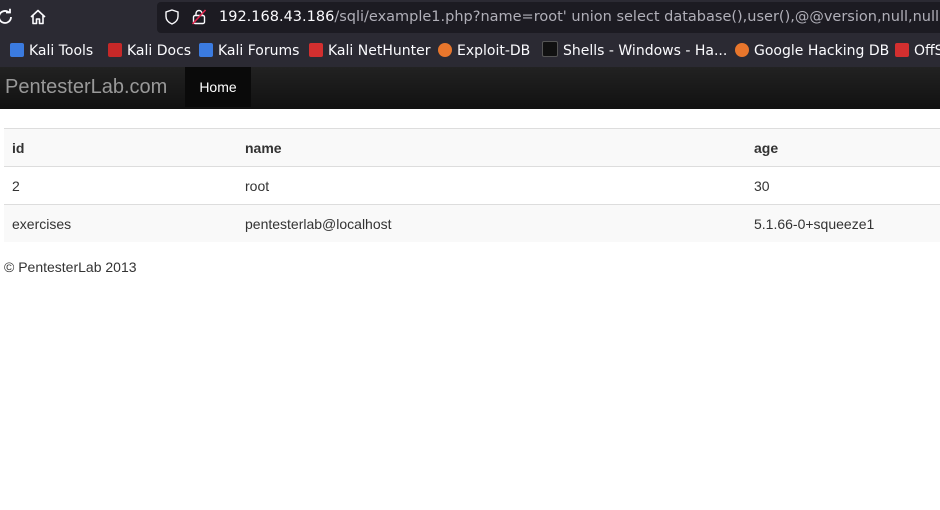 The width and height of the screenshot is (940, 510). I want to click on cell-name: pentesterlab@localhost, so click(491, 223).